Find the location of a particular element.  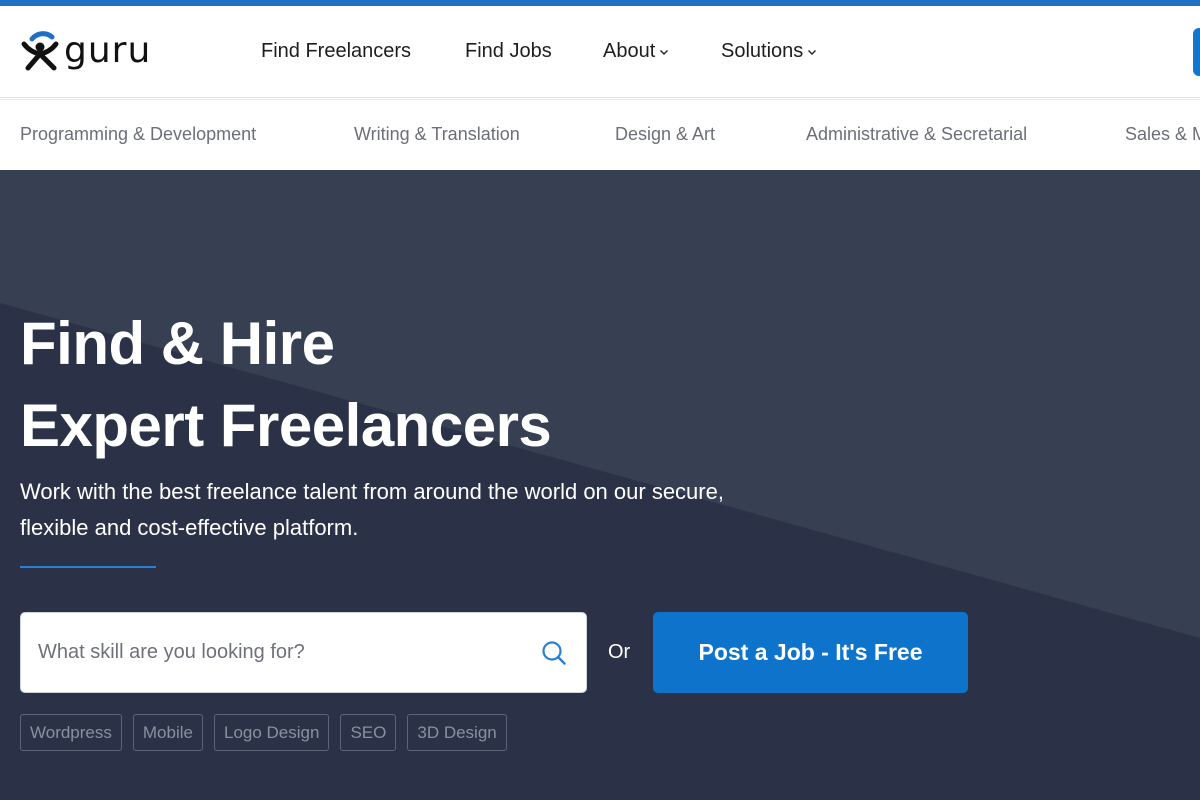

guru-logo: guru is located at coordinates (110, 52).